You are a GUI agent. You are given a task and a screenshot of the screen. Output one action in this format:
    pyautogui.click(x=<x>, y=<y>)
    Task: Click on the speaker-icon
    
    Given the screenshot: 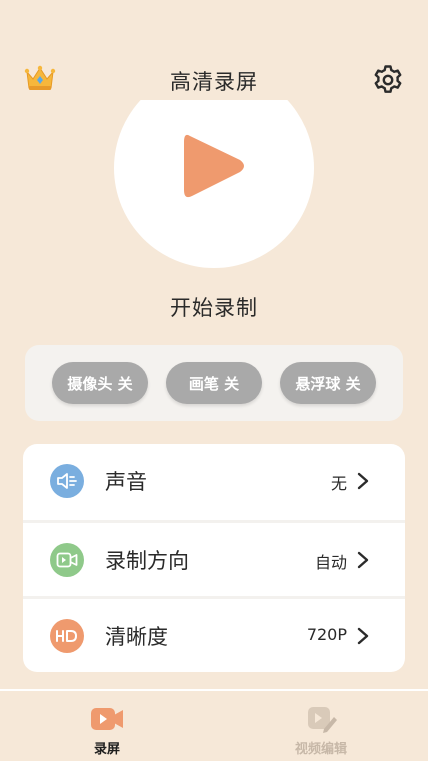 What is the action you would take?
    pyautogui.click(x=67, y=481)
    